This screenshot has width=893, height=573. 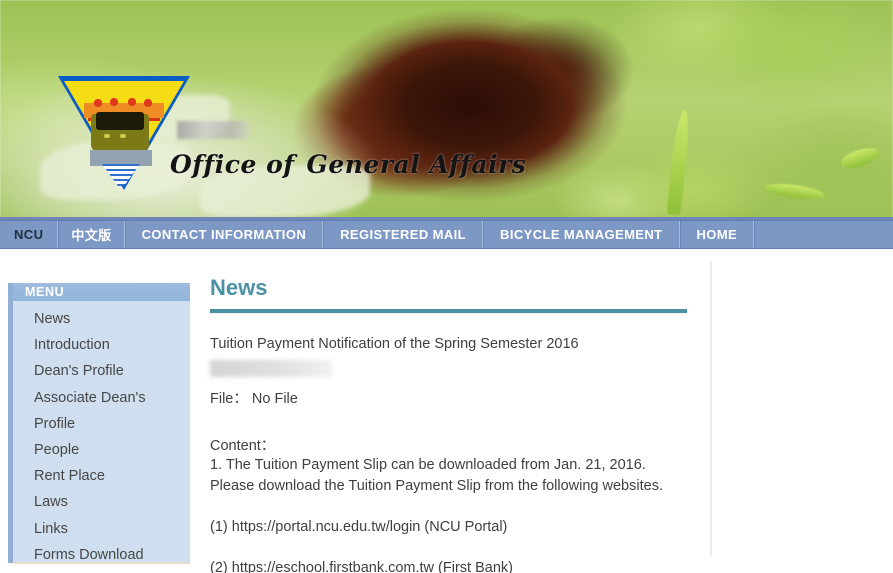 I want to click on sidebar-bottom-divider, so click(x=101, y=563).